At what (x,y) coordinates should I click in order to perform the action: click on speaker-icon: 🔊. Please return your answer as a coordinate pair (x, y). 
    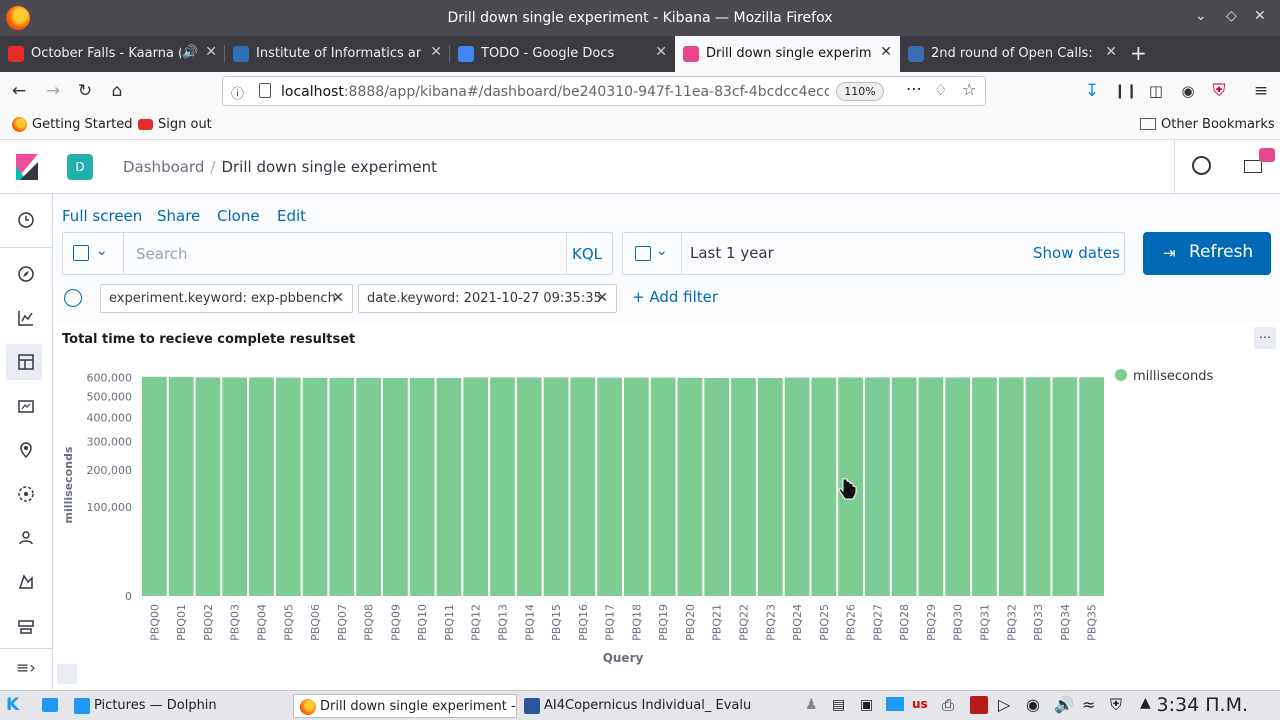
    Looking at the image, I should click on (190, 52).